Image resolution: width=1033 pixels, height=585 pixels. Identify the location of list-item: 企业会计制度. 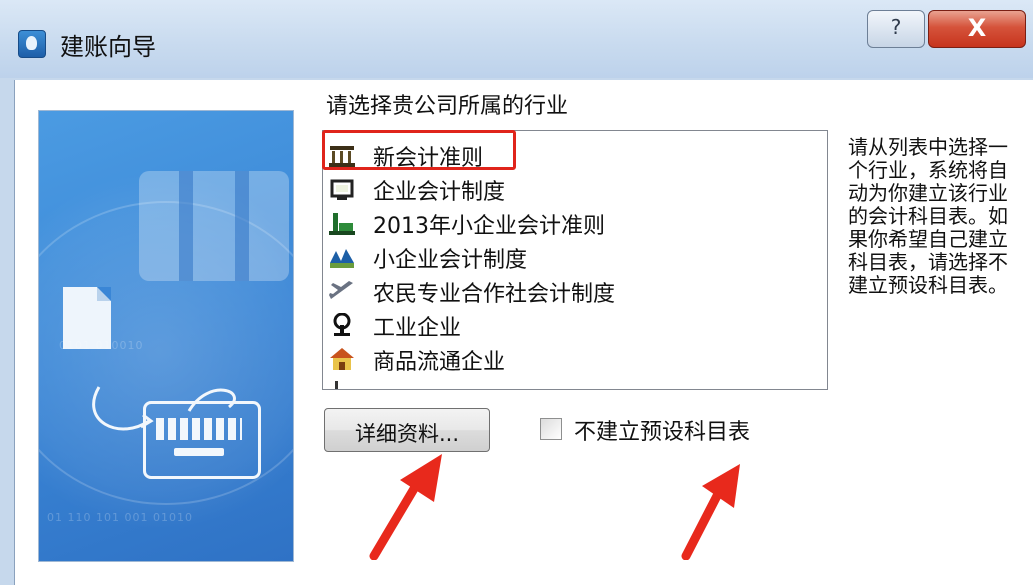
(554, 188).